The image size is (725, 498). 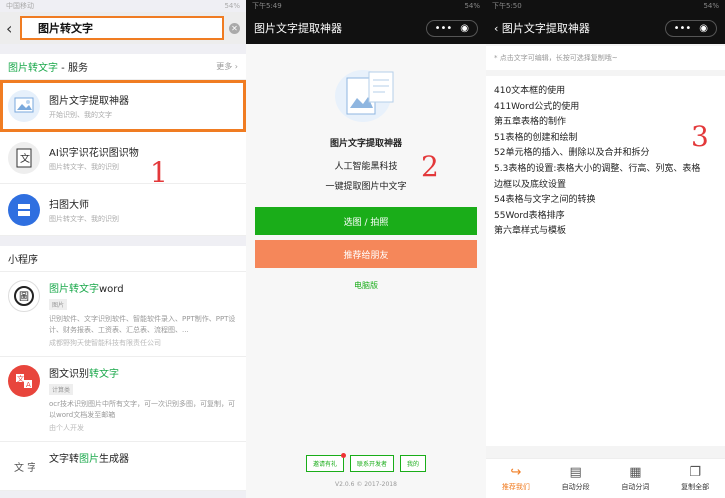 I want to click on text-logo-icon: 文 字, so click(x=24, y=466).